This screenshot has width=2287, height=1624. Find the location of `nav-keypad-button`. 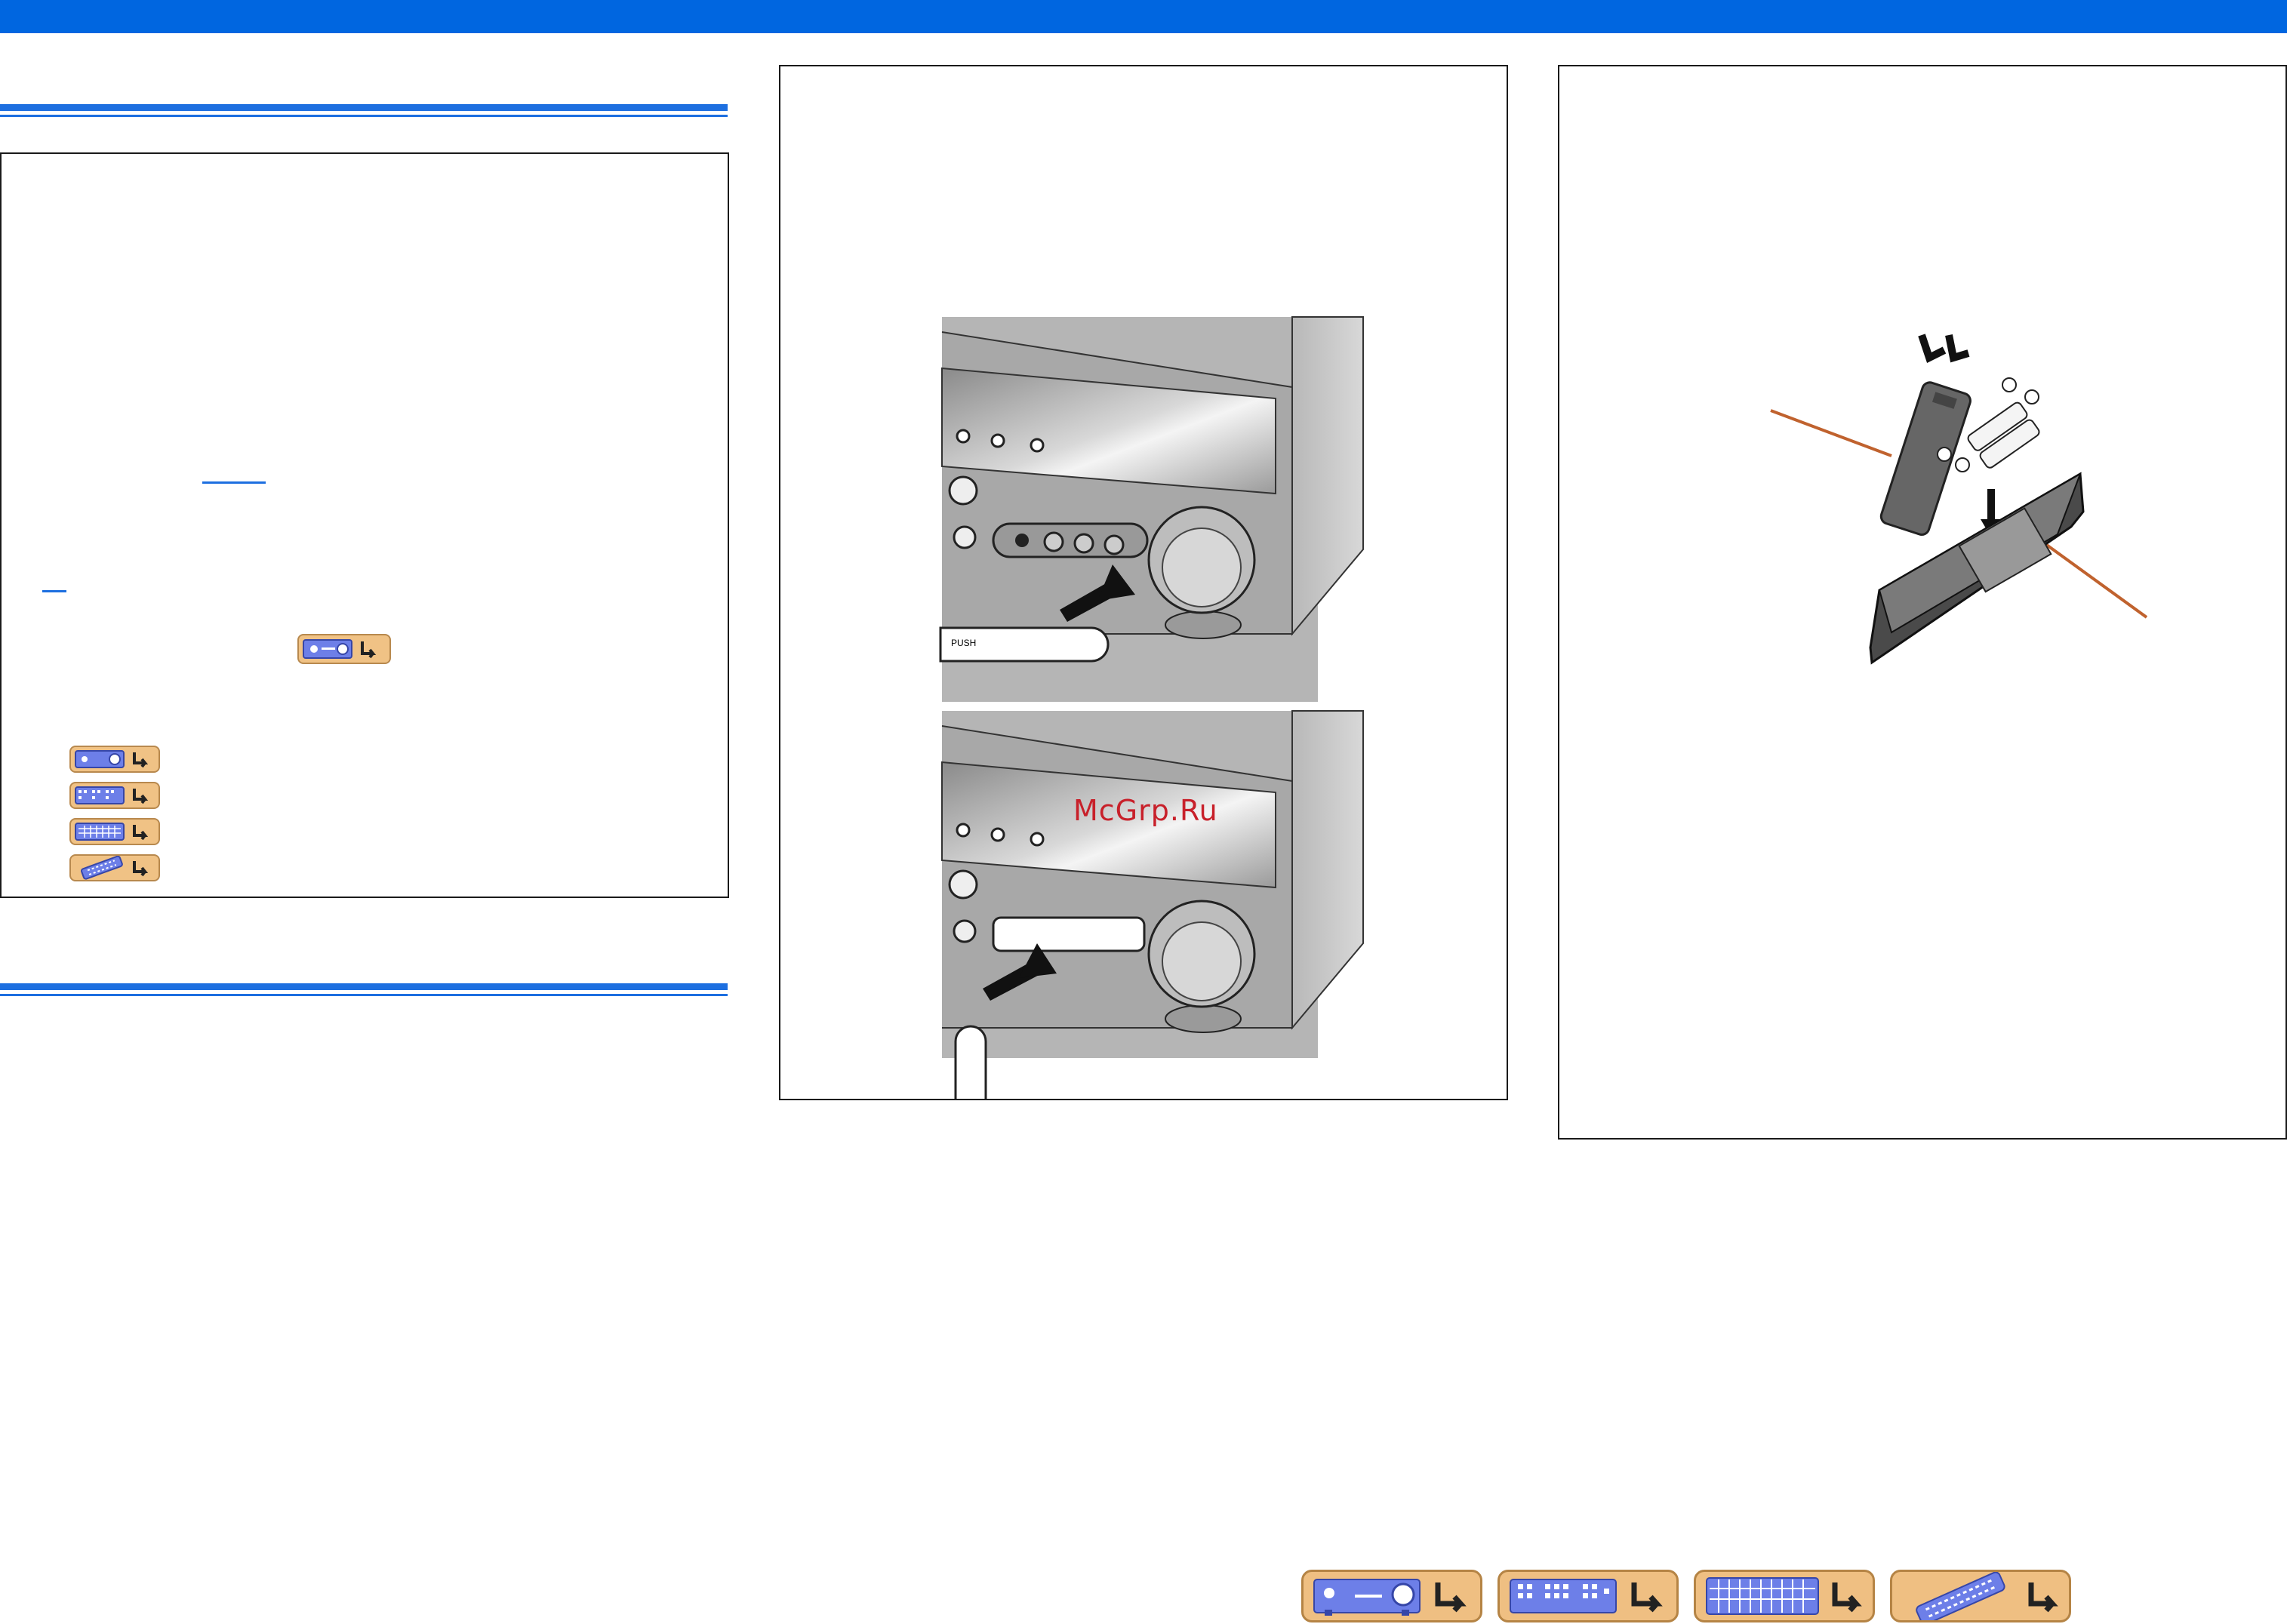

nav-keypad-button is located at coordinates (1784, 1596).